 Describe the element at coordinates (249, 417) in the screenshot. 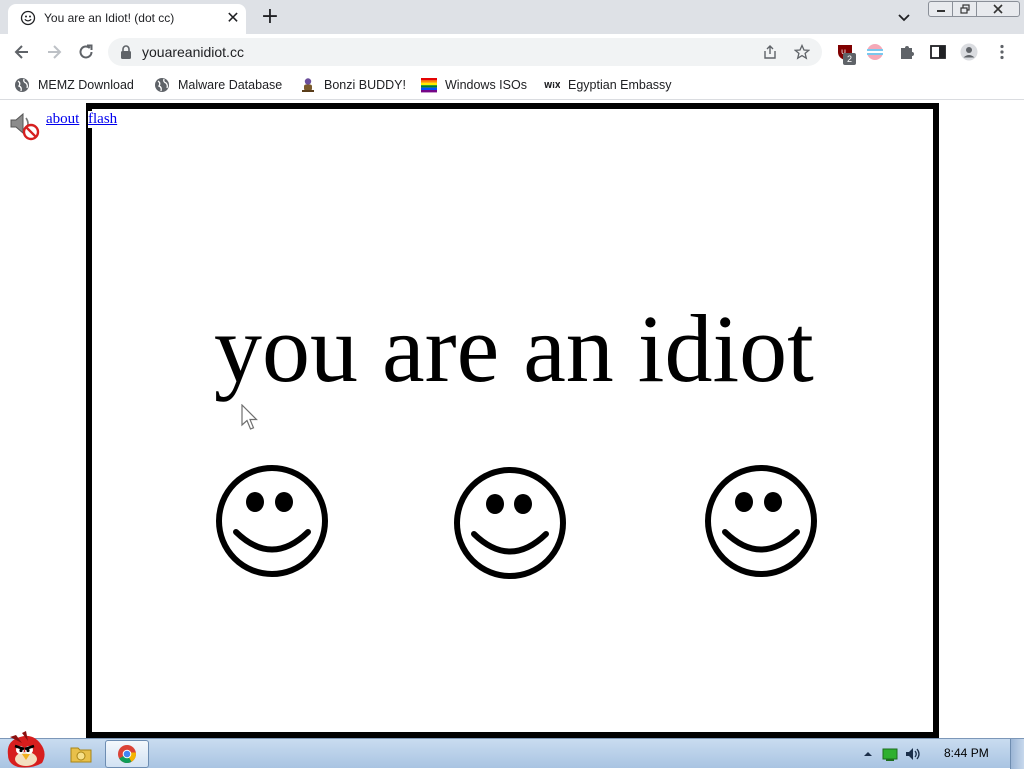

I see `mouse-cursor-icon` at that location.